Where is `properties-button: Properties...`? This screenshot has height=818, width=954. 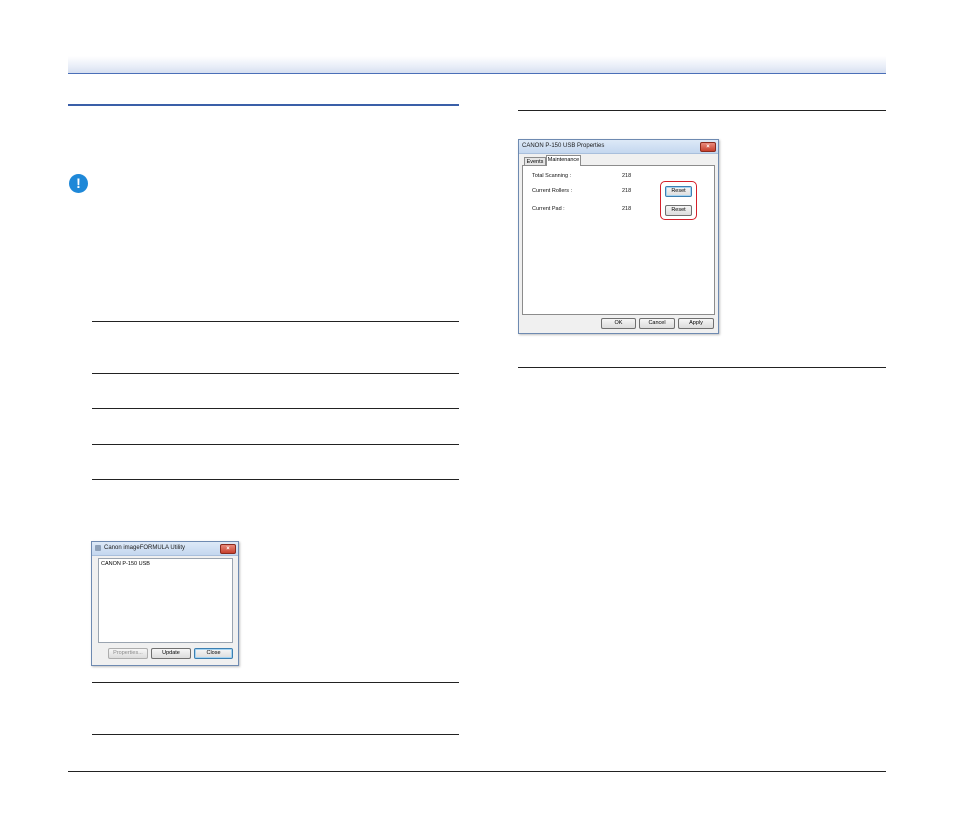
properties-button: Properties... is located at coordinates (128, 653).